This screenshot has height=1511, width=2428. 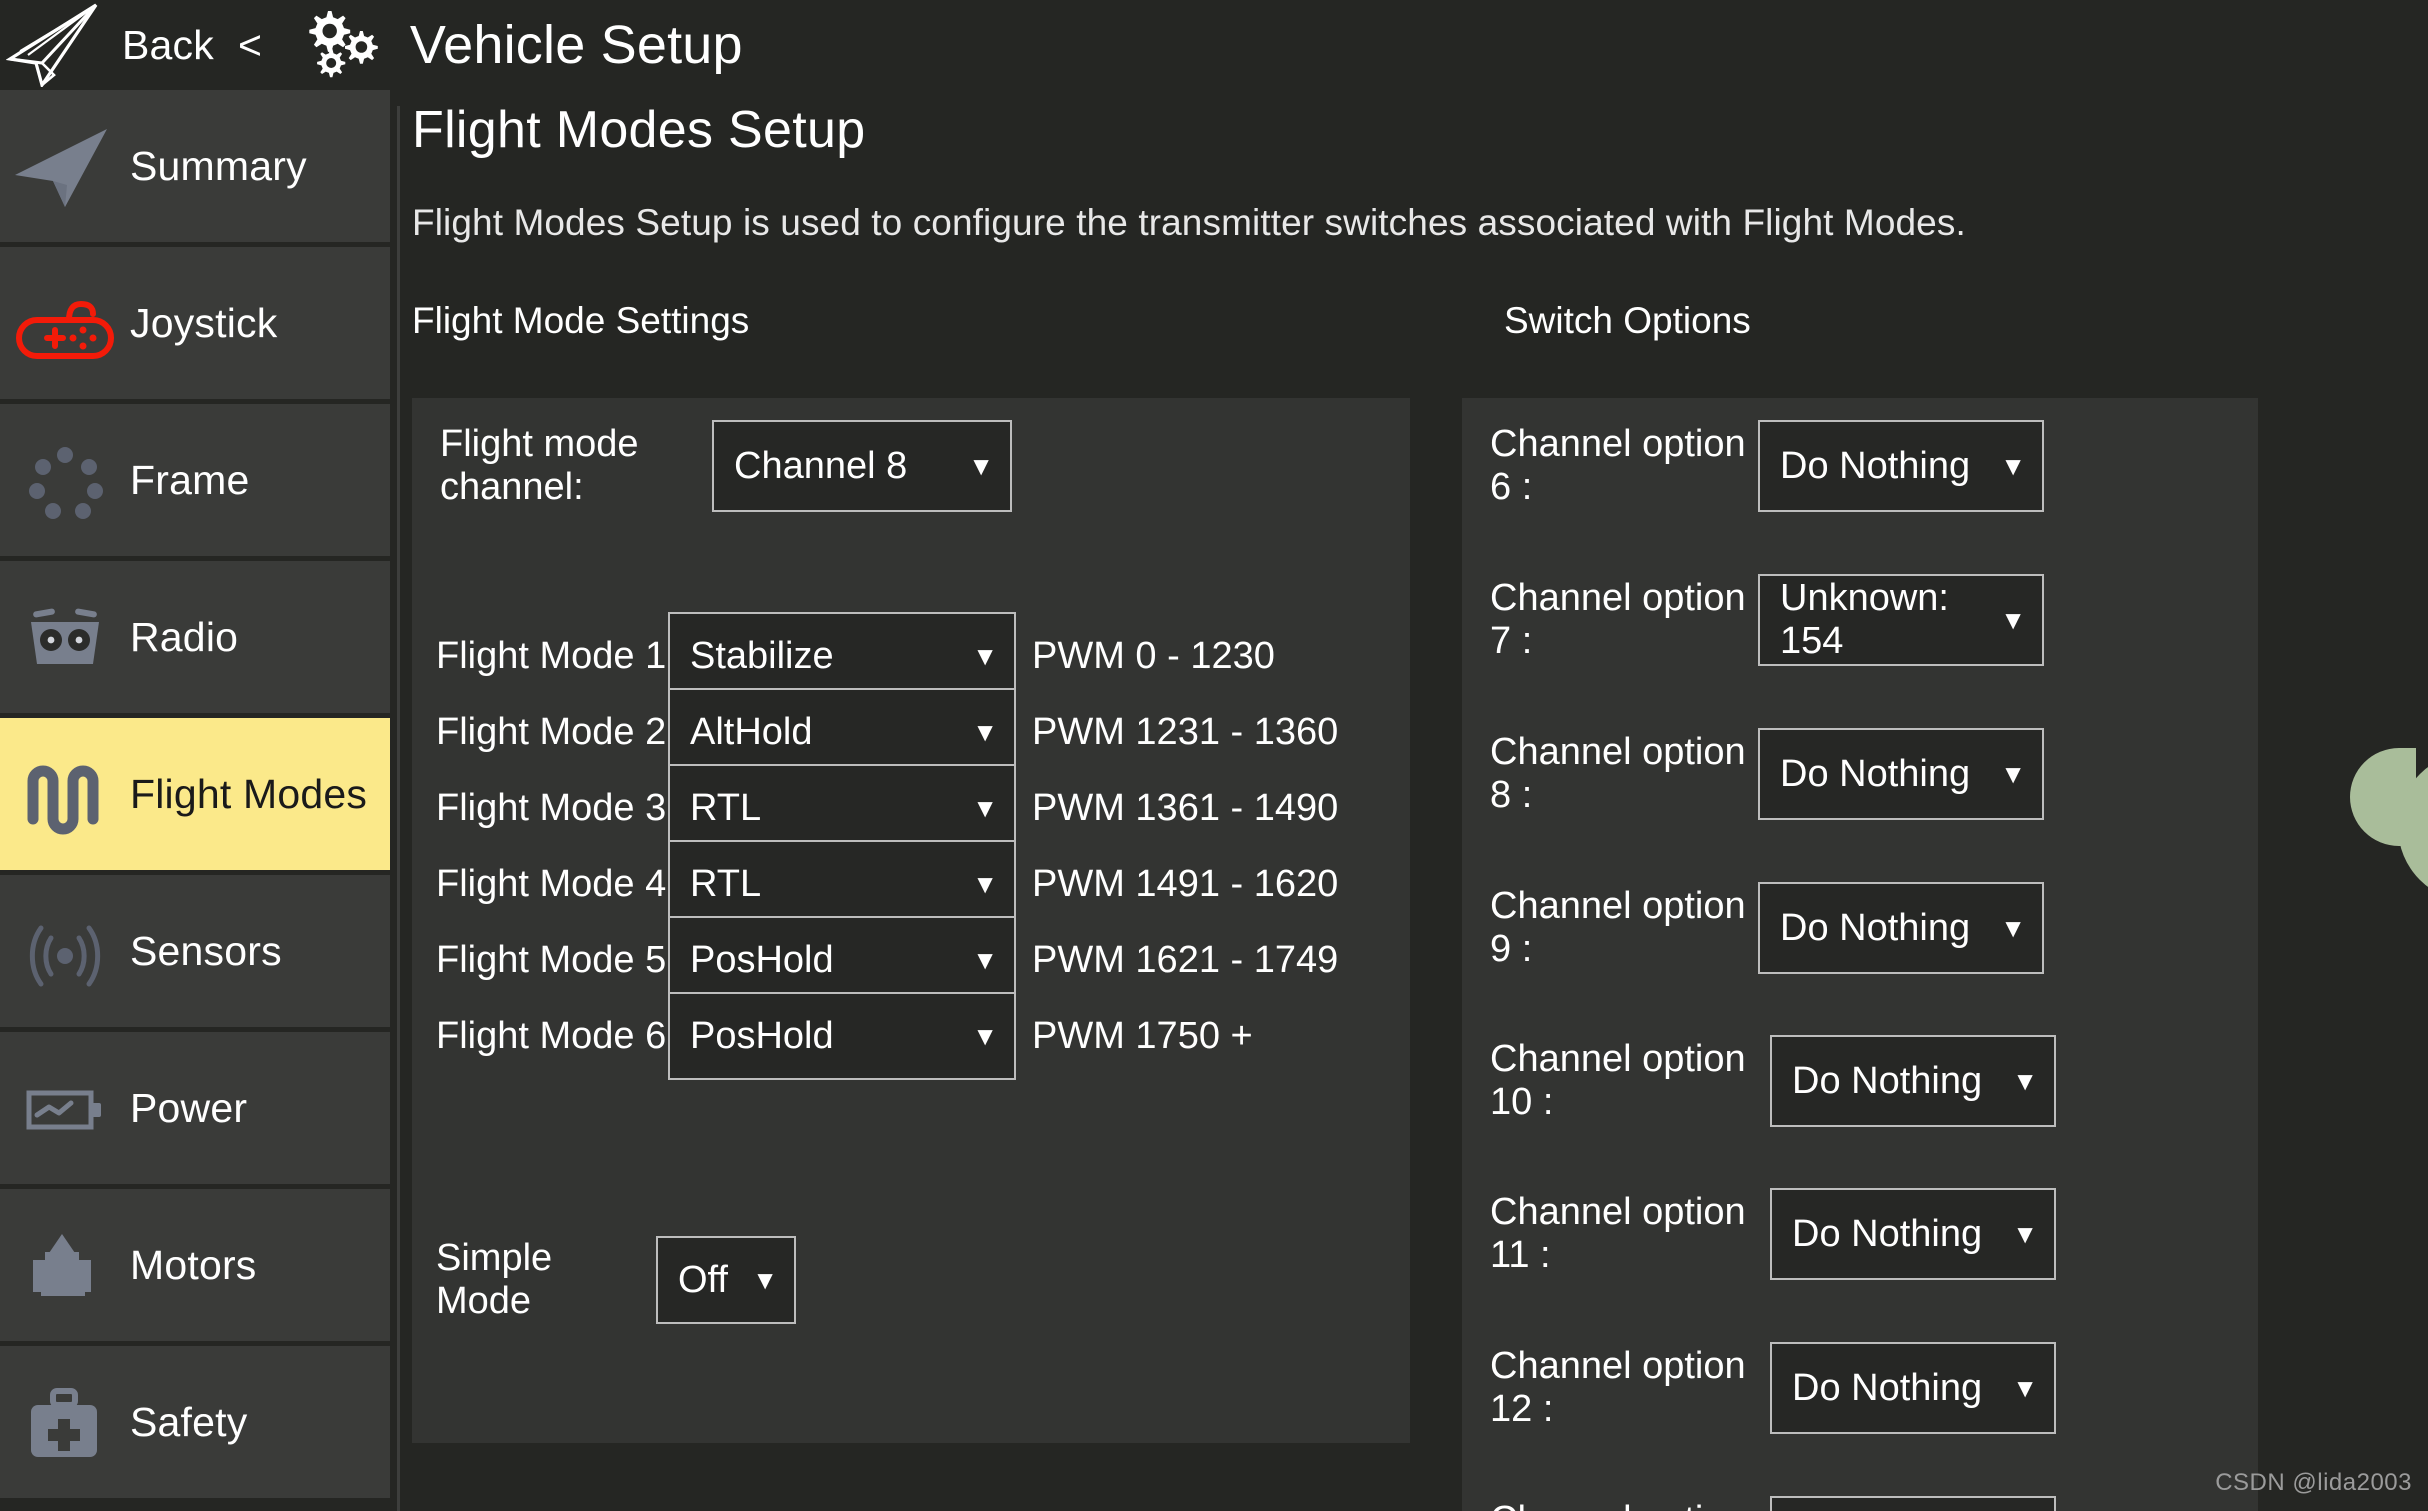 What do you see at coordinates (1630, 1505) in the screenshot?
I see `switch-option-label: Channel option 13 :` at bounding box center [1630, 1505].